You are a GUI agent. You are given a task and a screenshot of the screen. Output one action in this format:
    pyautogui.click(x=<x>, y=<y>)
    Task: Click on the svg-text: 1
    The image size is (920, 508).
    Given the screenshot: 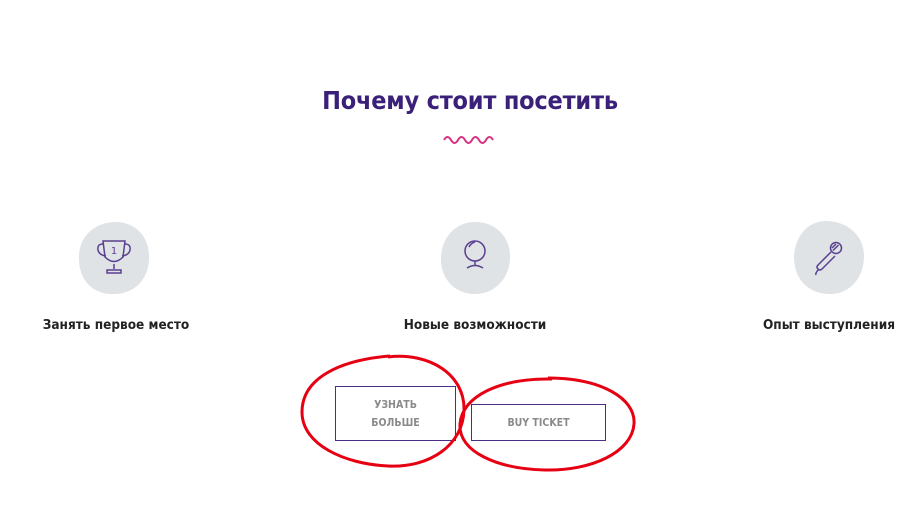 What is the action you would take?
    pyautogui.click(x=114, y=251)
    